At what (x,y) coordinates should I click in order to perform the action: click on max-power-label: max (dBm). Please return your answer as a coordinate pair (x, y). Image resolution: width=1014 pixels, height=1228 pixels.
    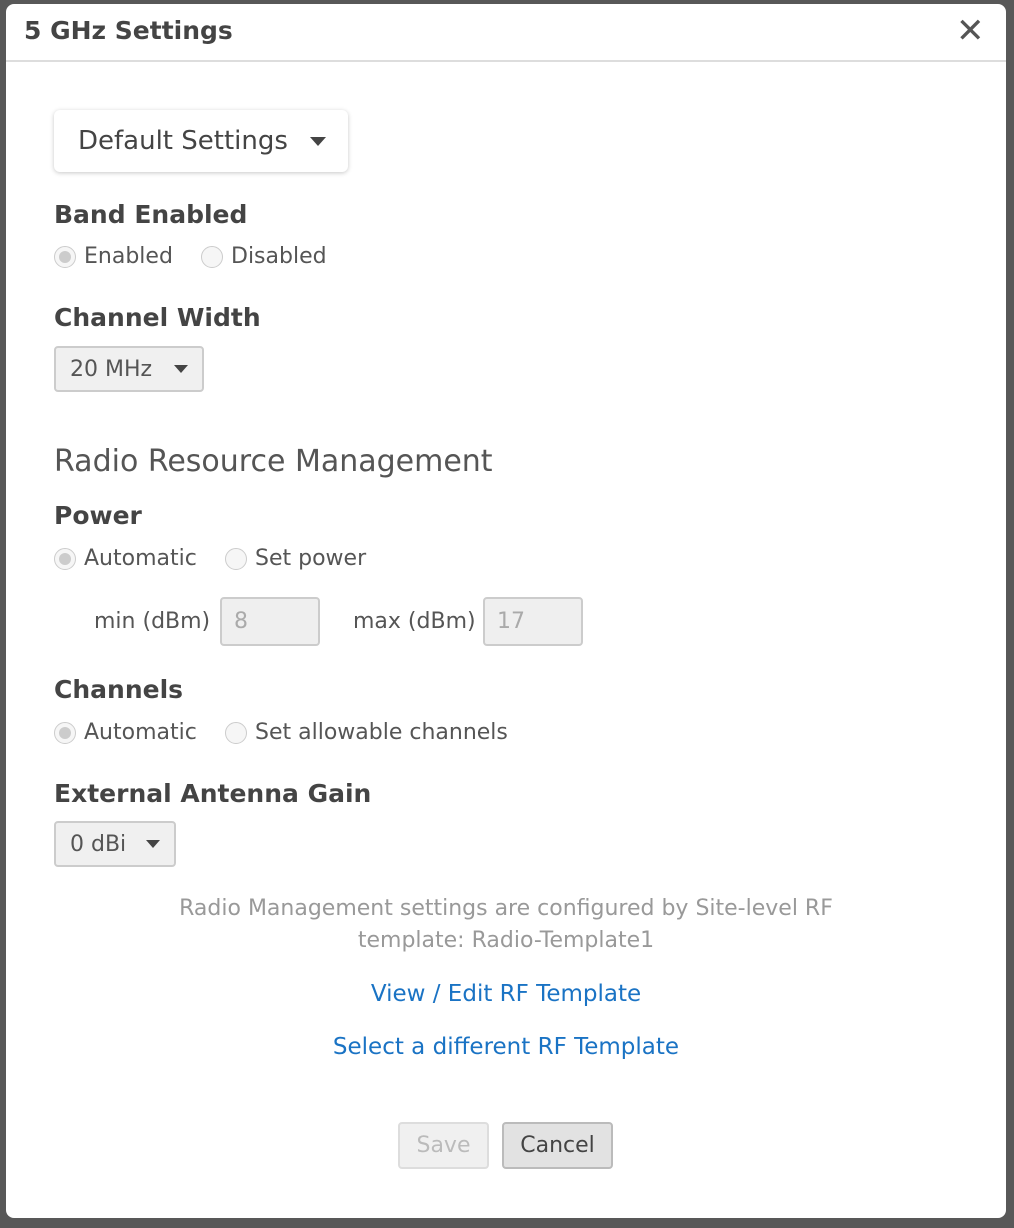
    Looking at the image, I should click on (414, 621).